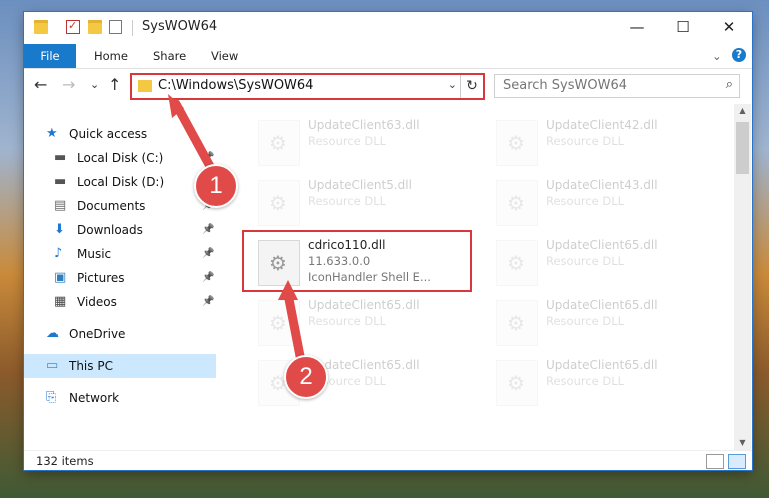  What do you see at coordinates (742, 277) in the screenshot?
I see `vertical-scrollbar: ▲ ▼` at bounding box center [742, 277].